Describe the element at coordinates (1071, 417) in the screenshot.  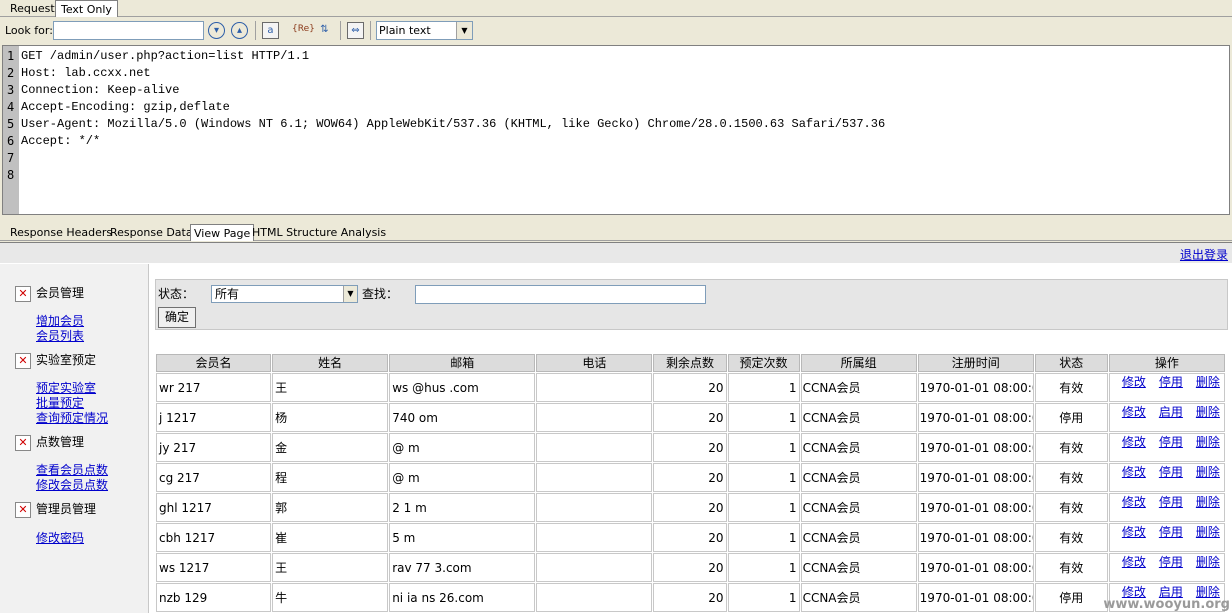
I see `status-cell: 停用` at that location.